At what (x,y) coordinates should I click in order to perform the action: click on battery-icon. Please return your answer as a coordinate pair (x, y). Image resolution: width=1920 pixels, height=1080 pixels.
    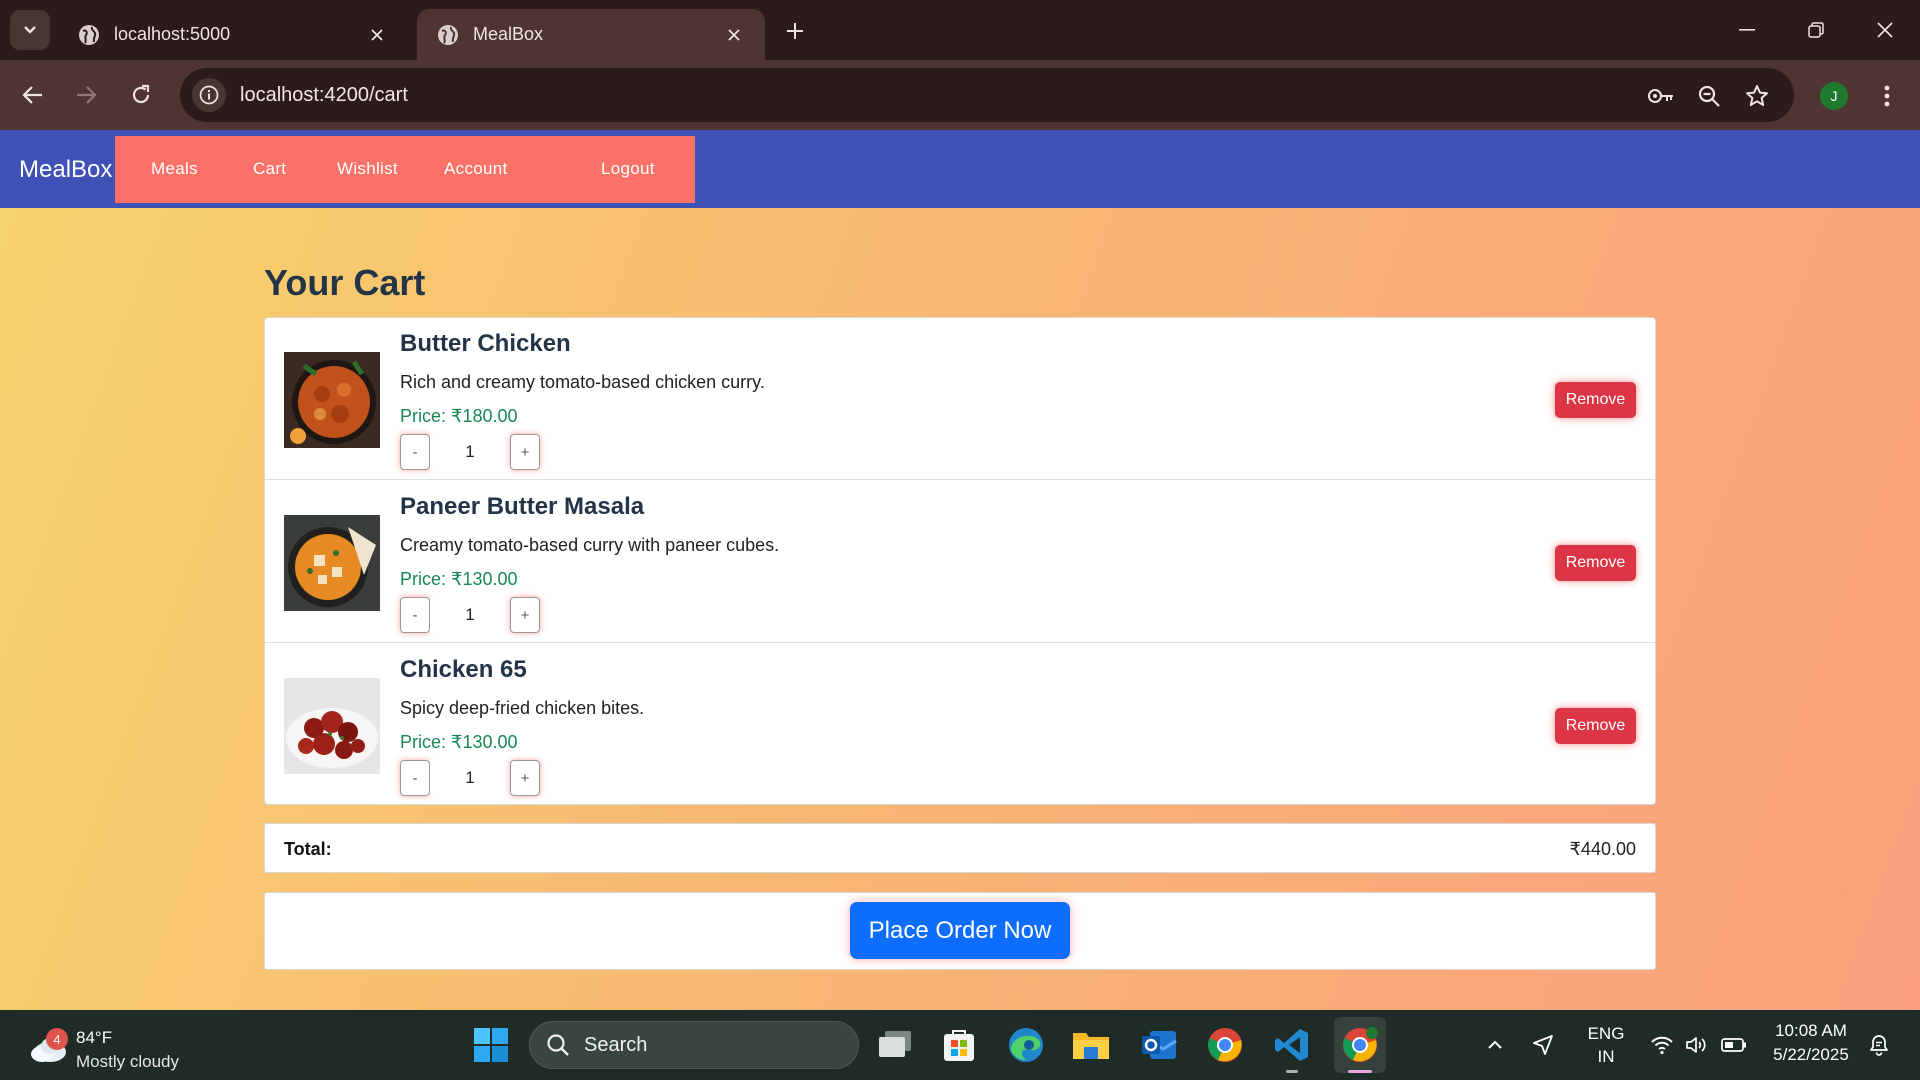
    Looking at the image, I should click on (1734, 1045).